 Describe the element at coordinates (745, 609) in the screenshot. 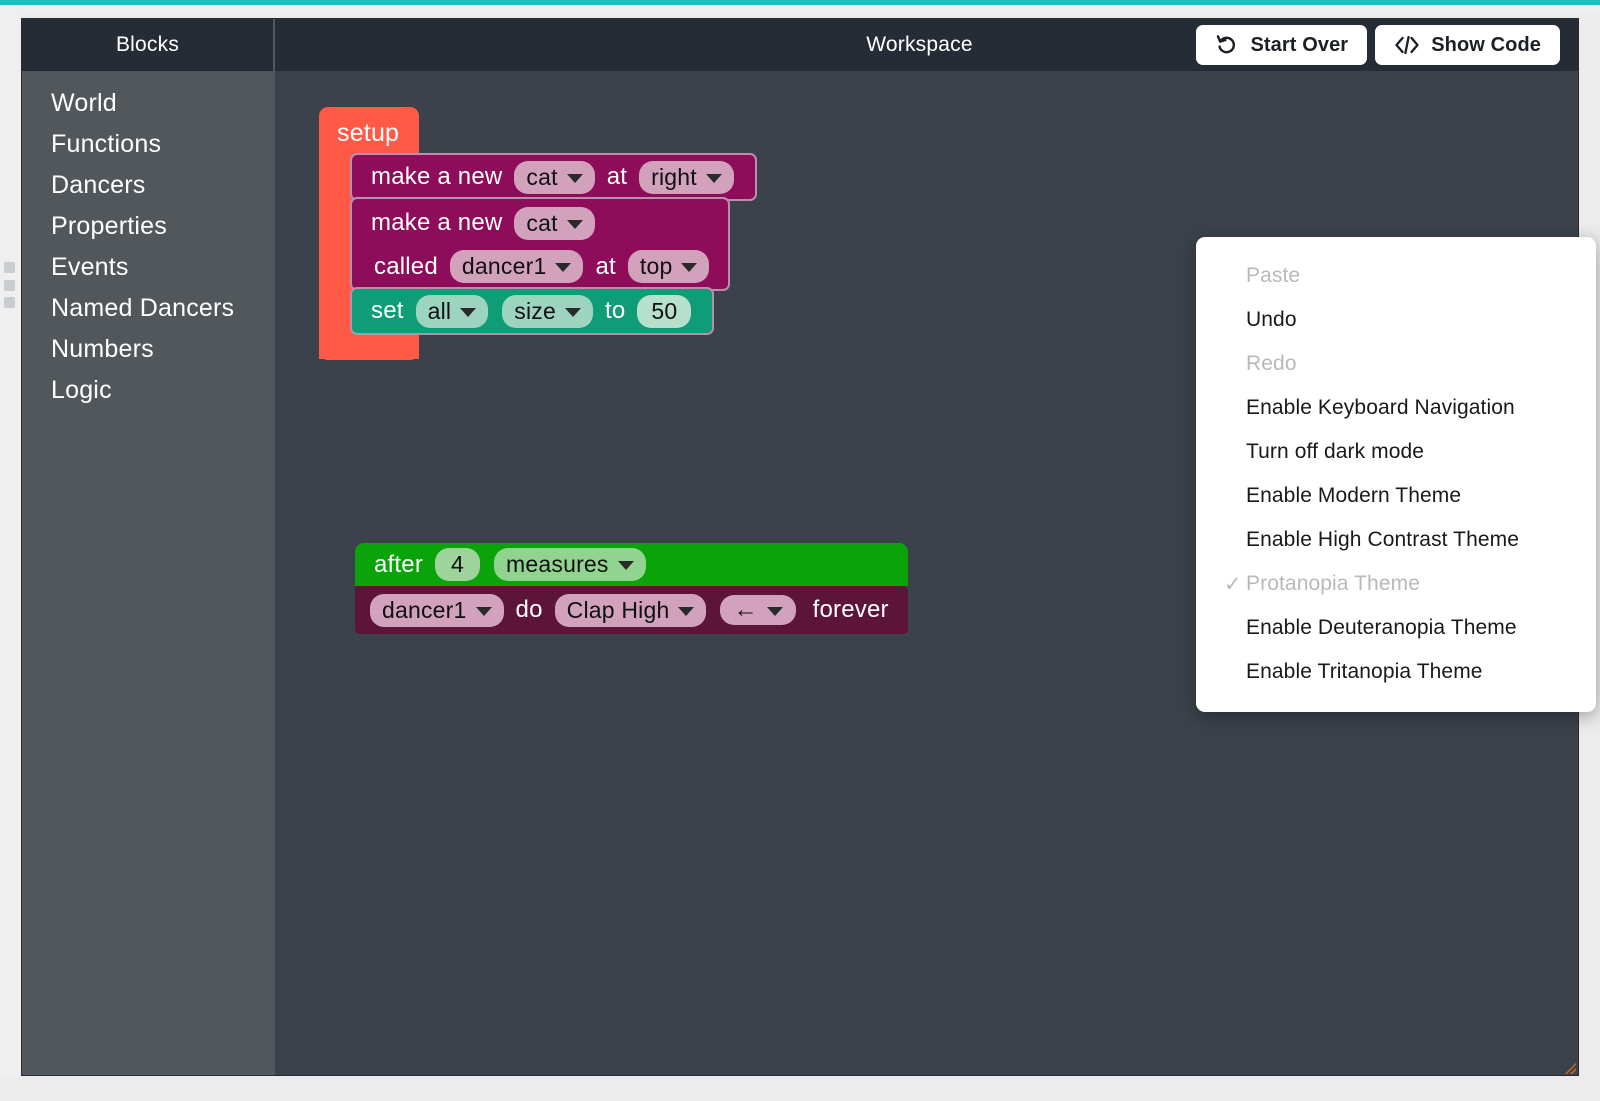

I see `arrow-left-icon: ←` at that location.